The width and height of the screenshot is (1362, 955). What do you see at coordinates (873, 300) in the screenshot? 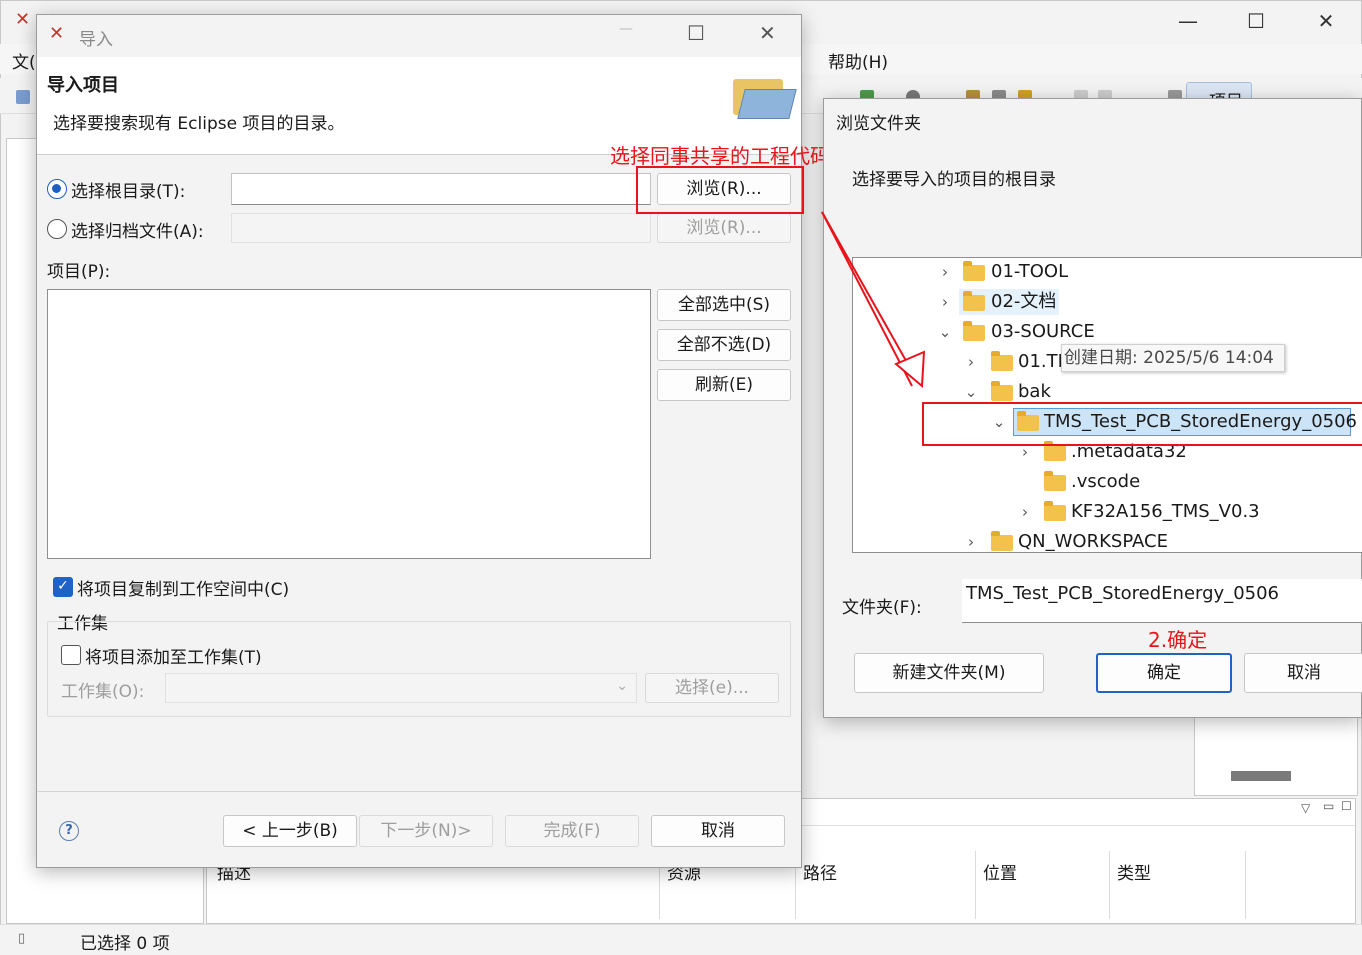
I see `annotation-arrow` at bounding box center [873, 300].